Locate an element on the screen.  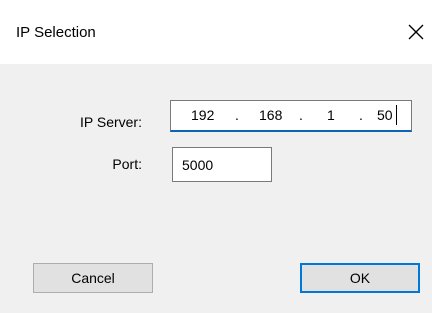
close-icon is located at coordinates (416, 32).